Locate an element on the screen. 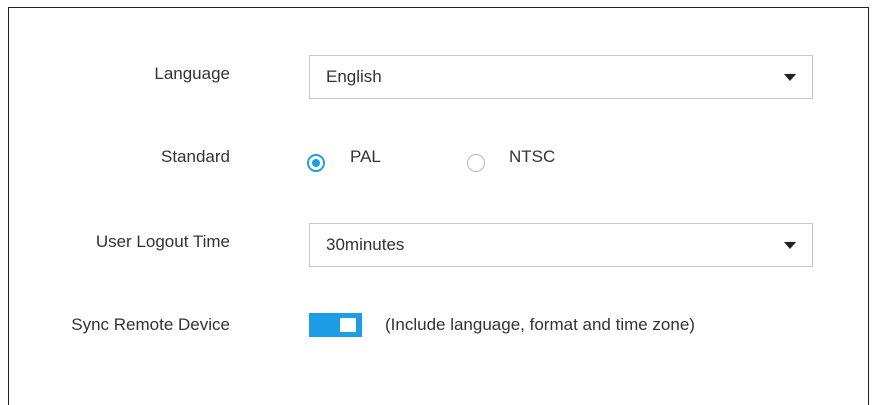  language-label: Language is located at coordinates (192, 73).